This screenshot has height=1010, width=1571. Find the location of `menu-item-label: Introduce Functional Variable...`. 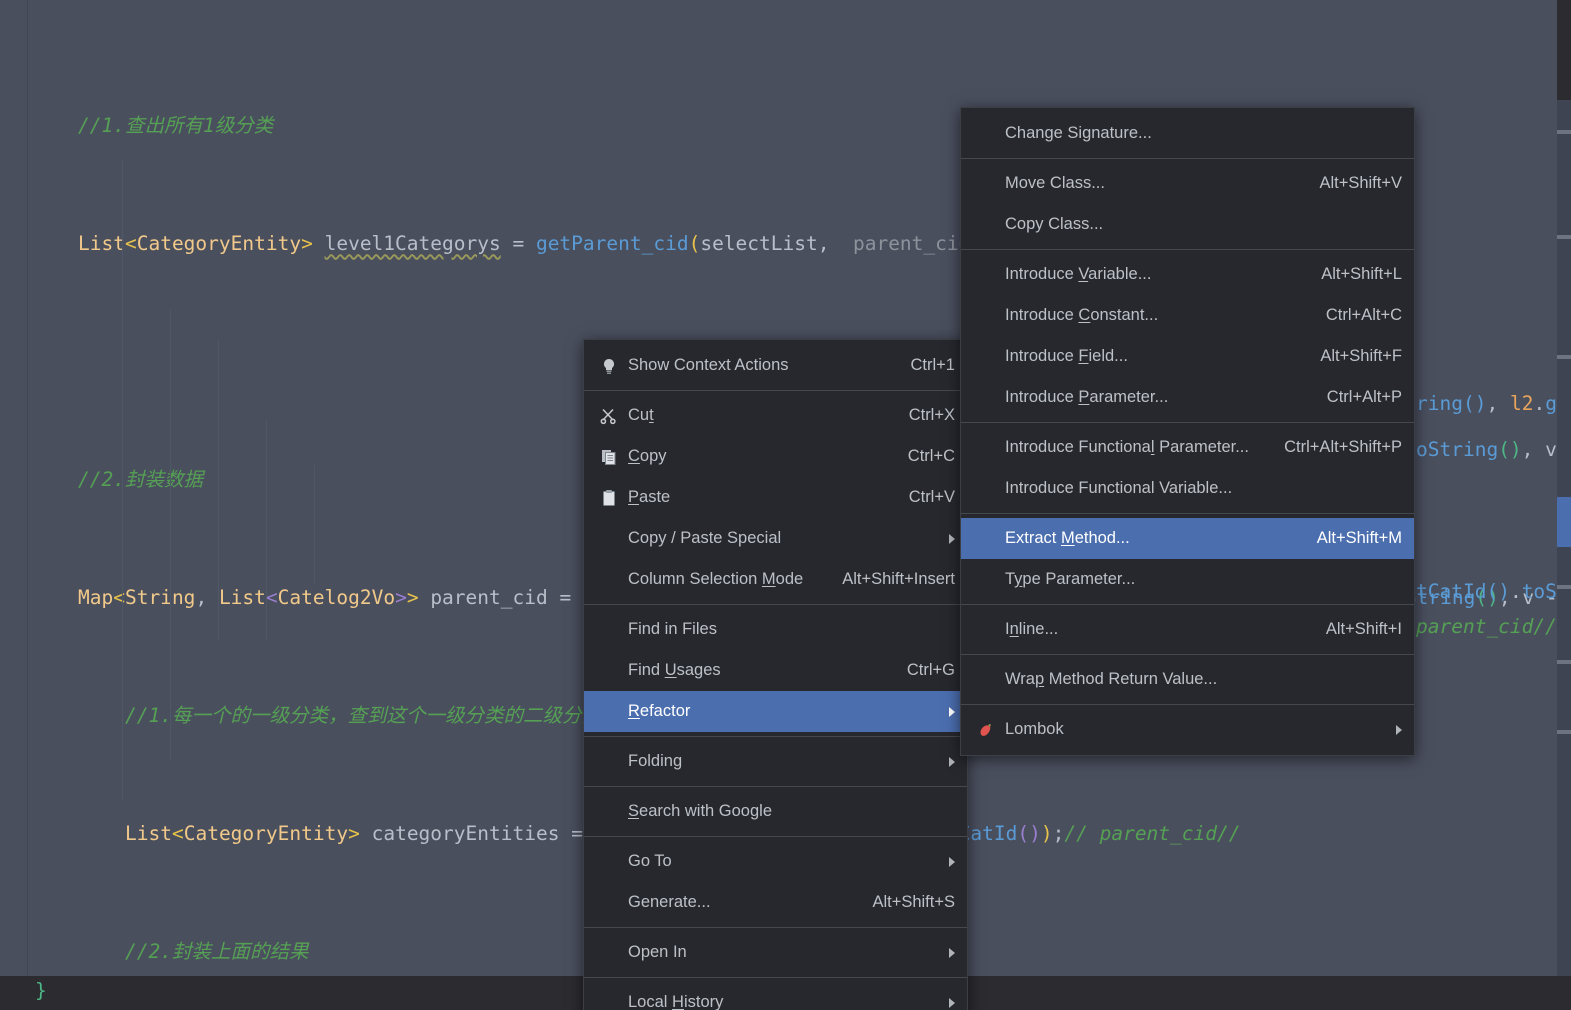

menu-item-label: Introduce Functional Variable... is located at coordinates (1119, 488).